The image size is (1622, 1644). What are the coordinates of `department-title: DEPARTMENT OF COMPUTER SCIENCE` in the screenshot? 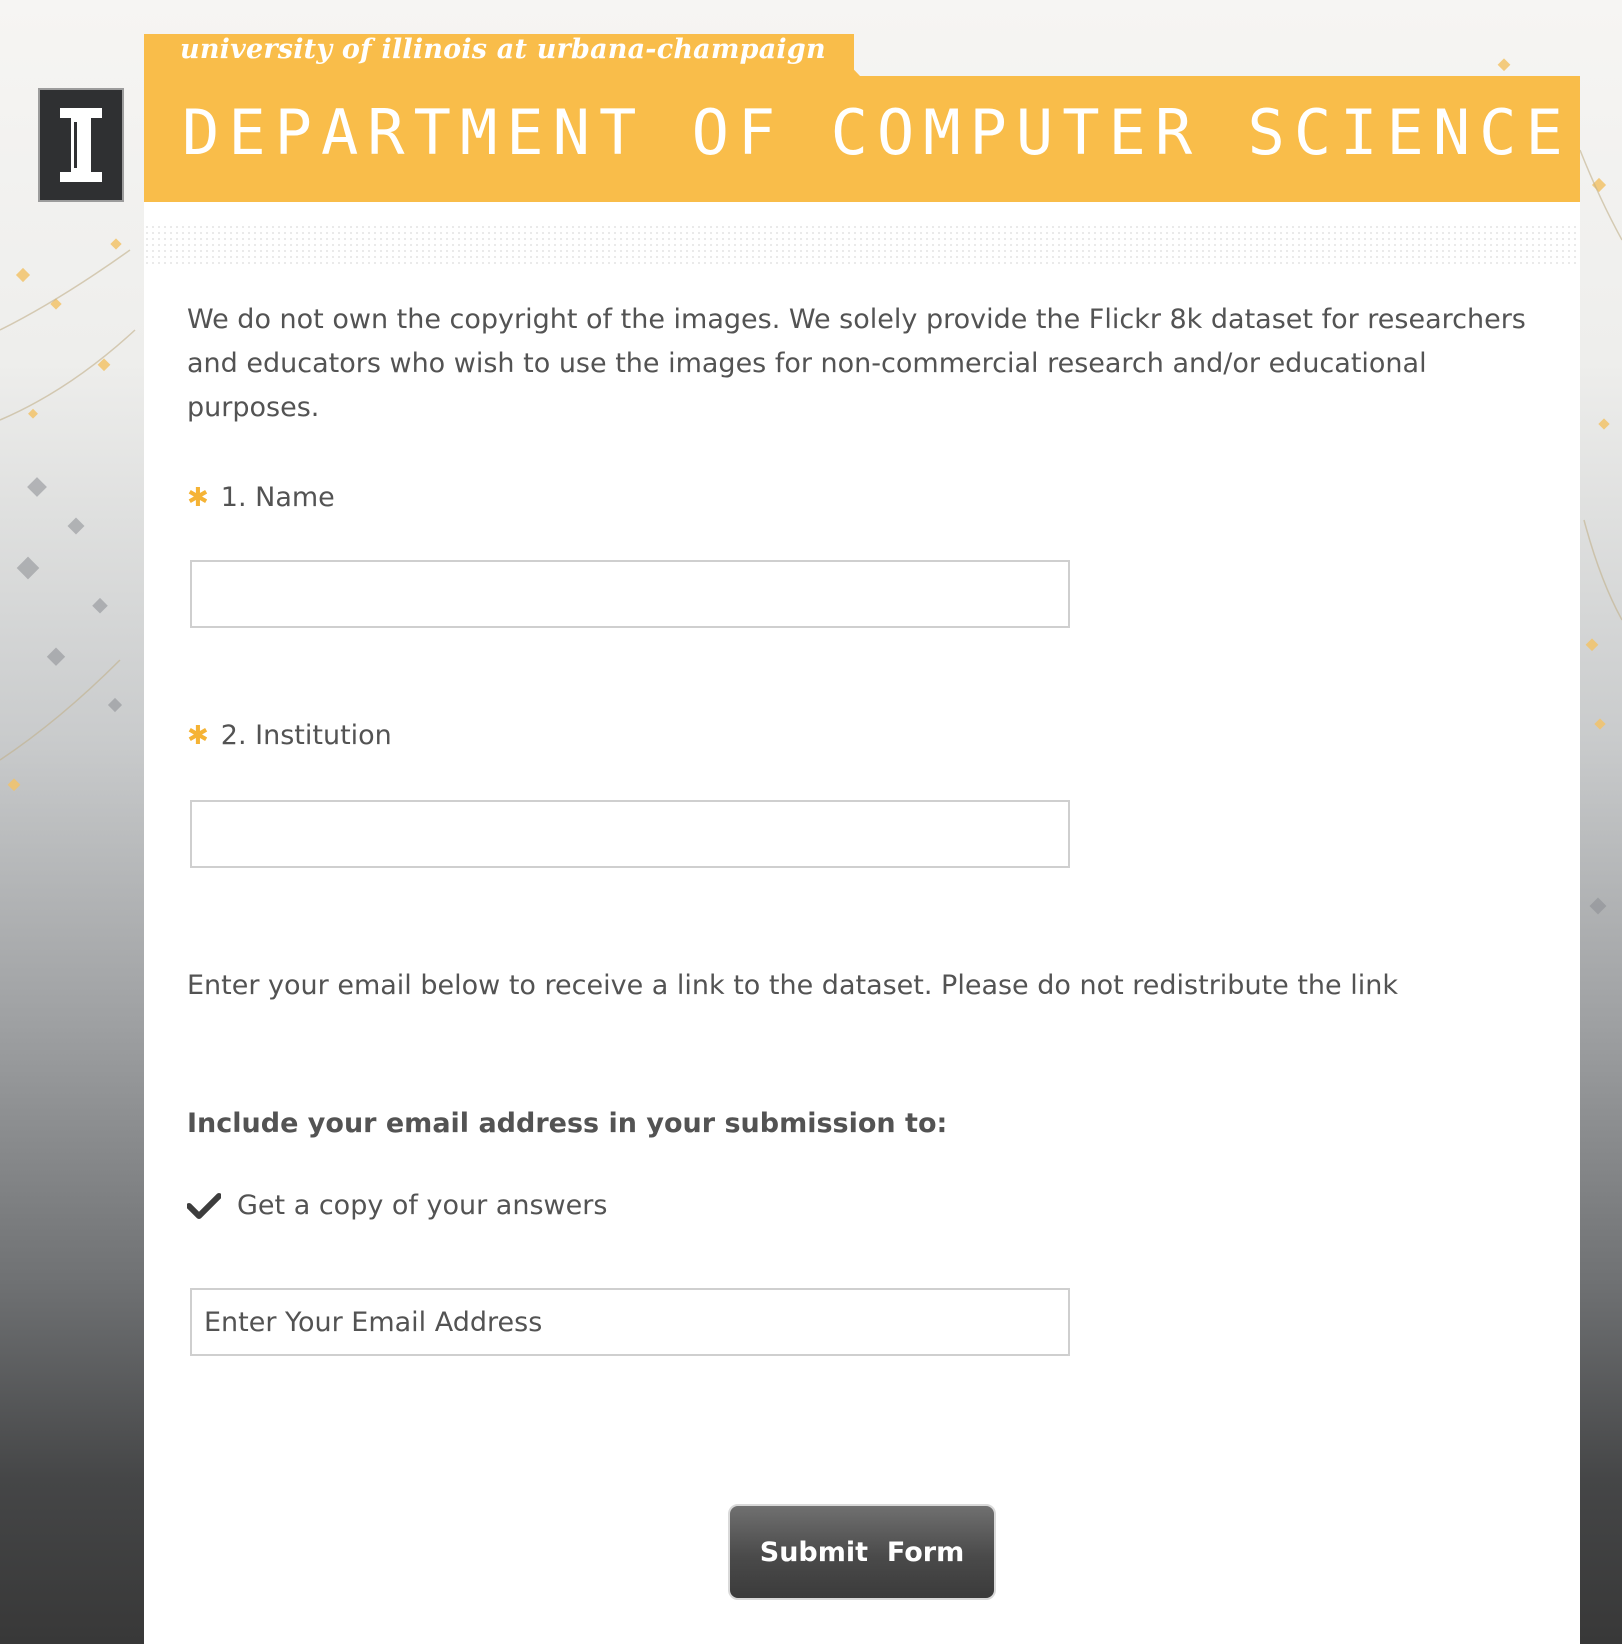 It's located at (877, 133).